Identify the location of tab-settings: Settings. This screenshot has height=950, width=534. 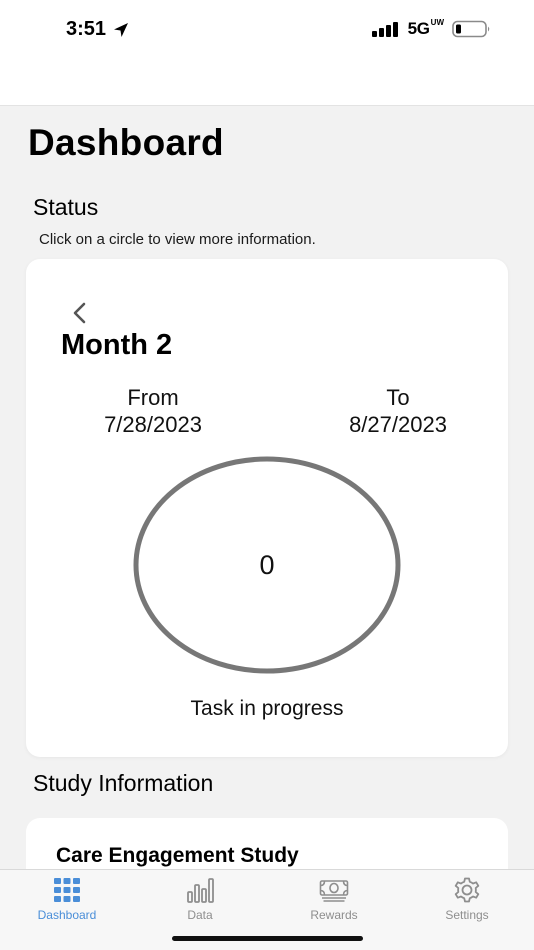
(467, 900).